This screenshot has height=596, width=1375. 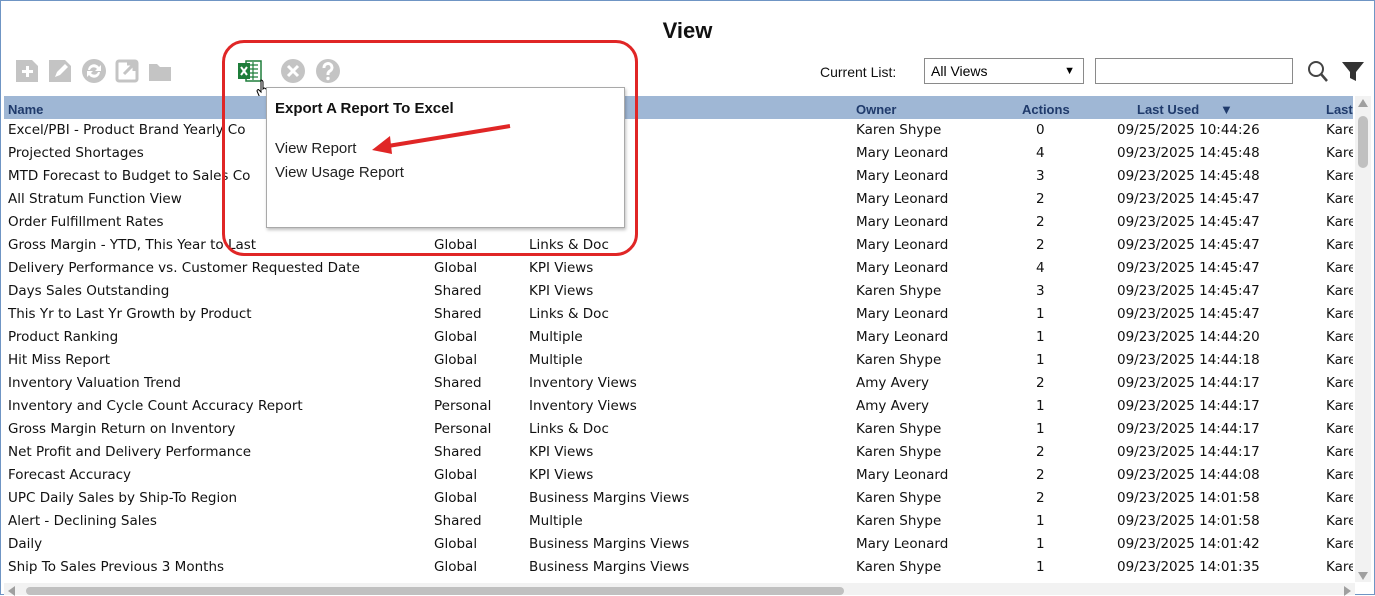 What do you see at coordinates (1188, 153) in the screenshot?
I see `cell-last-used: 09/23/2025 14:45:48` at bounding box center [1188, 153].